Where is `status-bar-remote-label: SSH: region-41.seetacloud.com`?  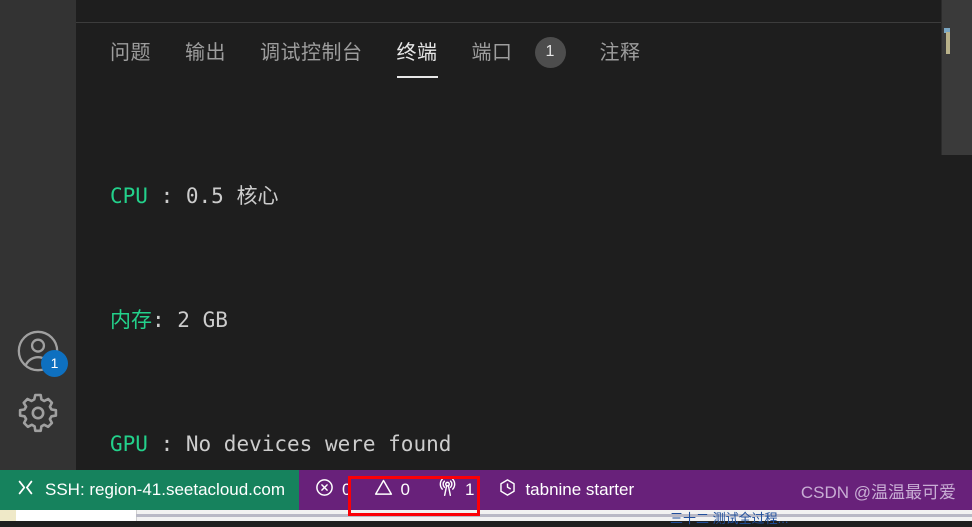
status-bar-remote-label: SSH: region-41.seetacloud.com is located at coordinates (165, 489).